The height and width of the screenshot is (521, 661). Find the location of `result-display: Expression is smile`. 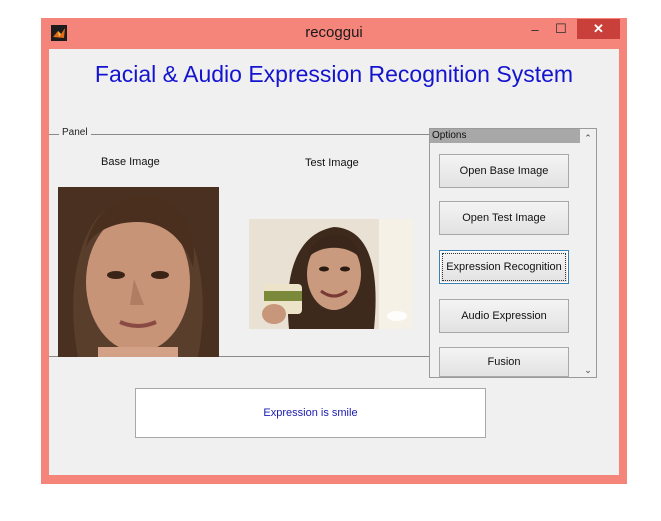

result-display: Expression is smile is located at coordinates (310, 413).